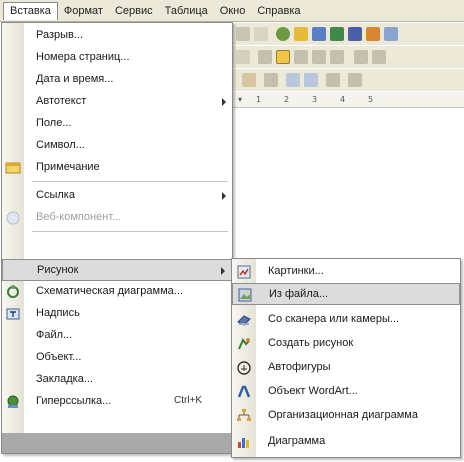  I want to click on menu-item-label: Автотекст, so click(61, 101).